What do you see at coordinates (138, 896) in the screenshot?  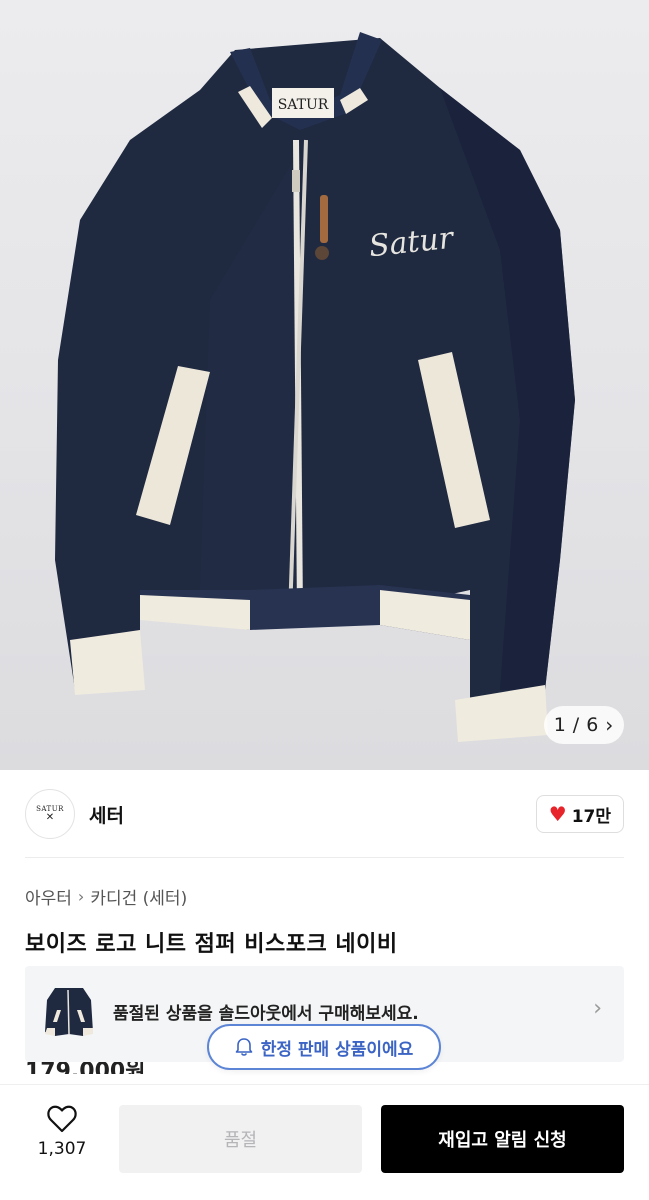 I see `breadcrumb-item-cardigan: 카디건 (세터)` at bounding box center [138, 896].